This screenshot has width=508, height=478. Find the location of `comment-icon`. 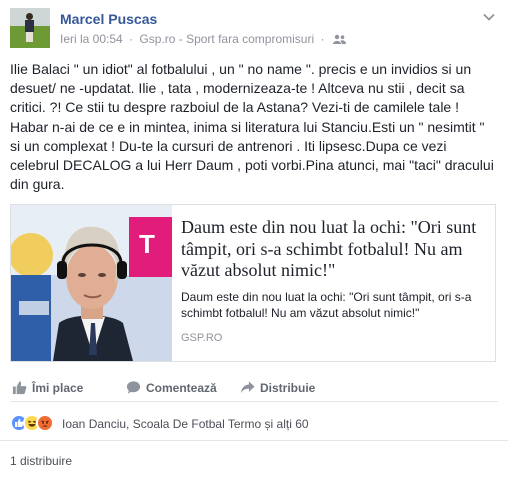

comment-icon is located at coordinates (133, 387).